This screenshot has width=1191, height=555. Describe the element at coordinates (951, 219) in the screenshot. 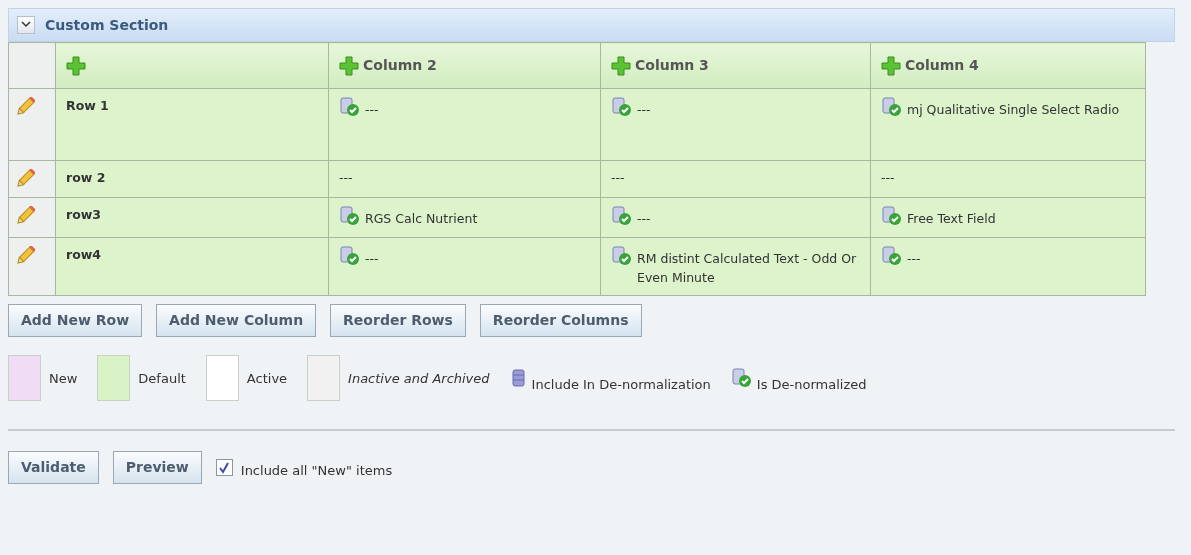

I see `cell-text: Free Text Field` at that location.